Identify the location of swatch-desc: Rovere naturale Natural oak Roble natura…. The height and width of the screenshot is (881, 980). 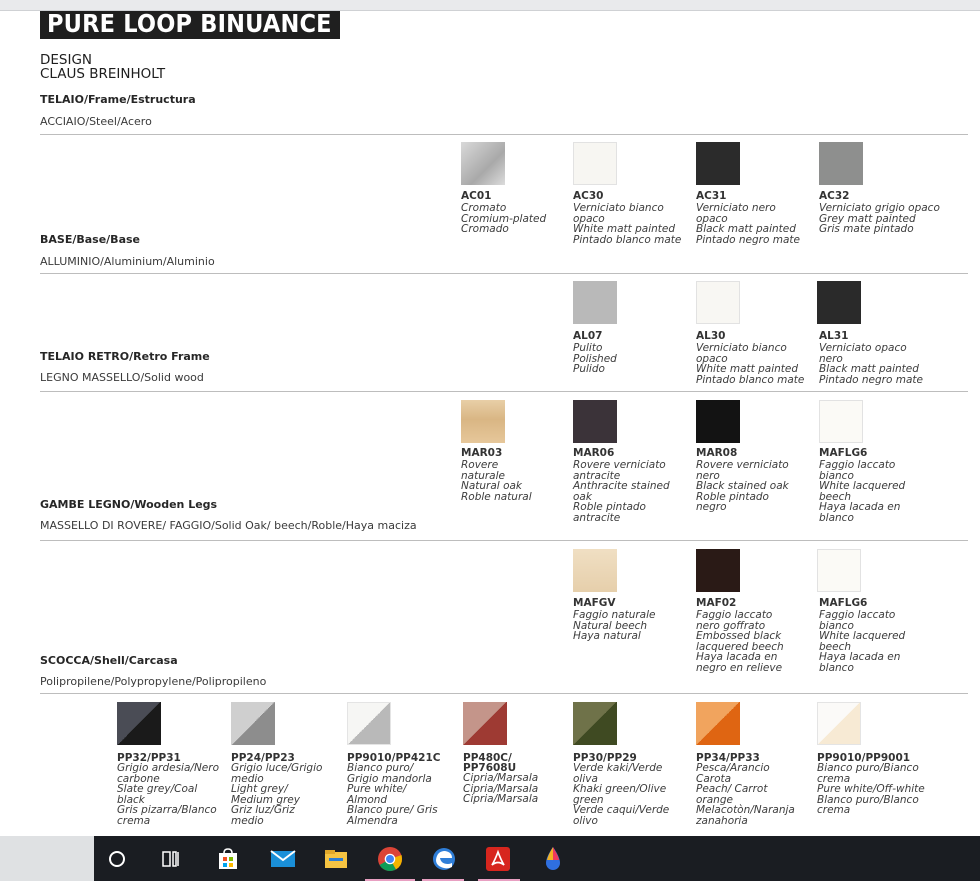
(496, 481).